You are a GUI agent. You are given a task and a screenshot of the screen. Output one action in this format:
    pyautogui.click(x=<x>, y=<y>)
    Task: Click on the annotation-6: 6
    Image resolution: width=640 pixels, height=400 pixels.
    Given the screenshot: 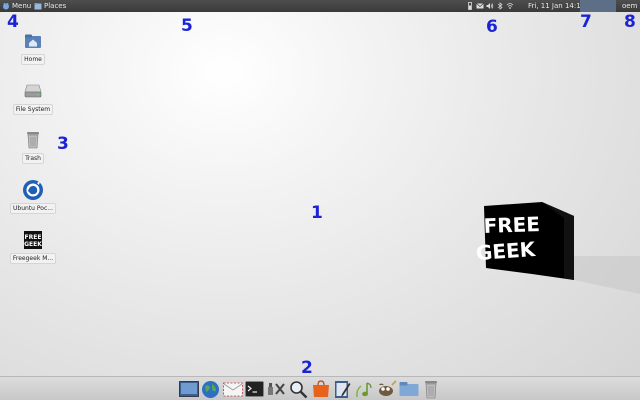 What is the action you would take?
    pyautogui.click(x=492, y=27)
    